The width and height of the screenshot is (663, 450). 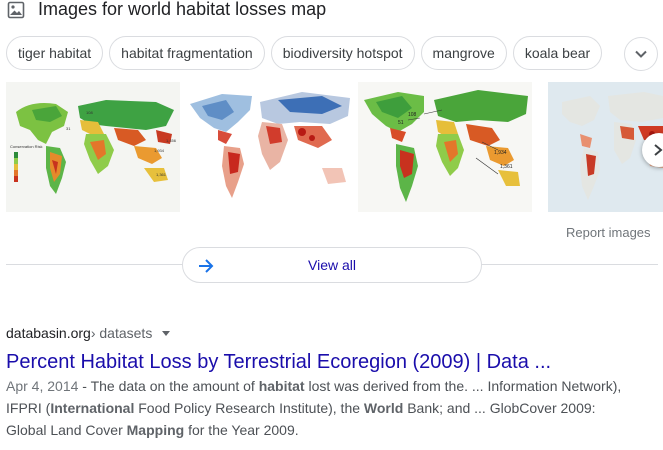 I want to click on chip-tiger-habitat: tiger habitat, so click(x=55, y=53).